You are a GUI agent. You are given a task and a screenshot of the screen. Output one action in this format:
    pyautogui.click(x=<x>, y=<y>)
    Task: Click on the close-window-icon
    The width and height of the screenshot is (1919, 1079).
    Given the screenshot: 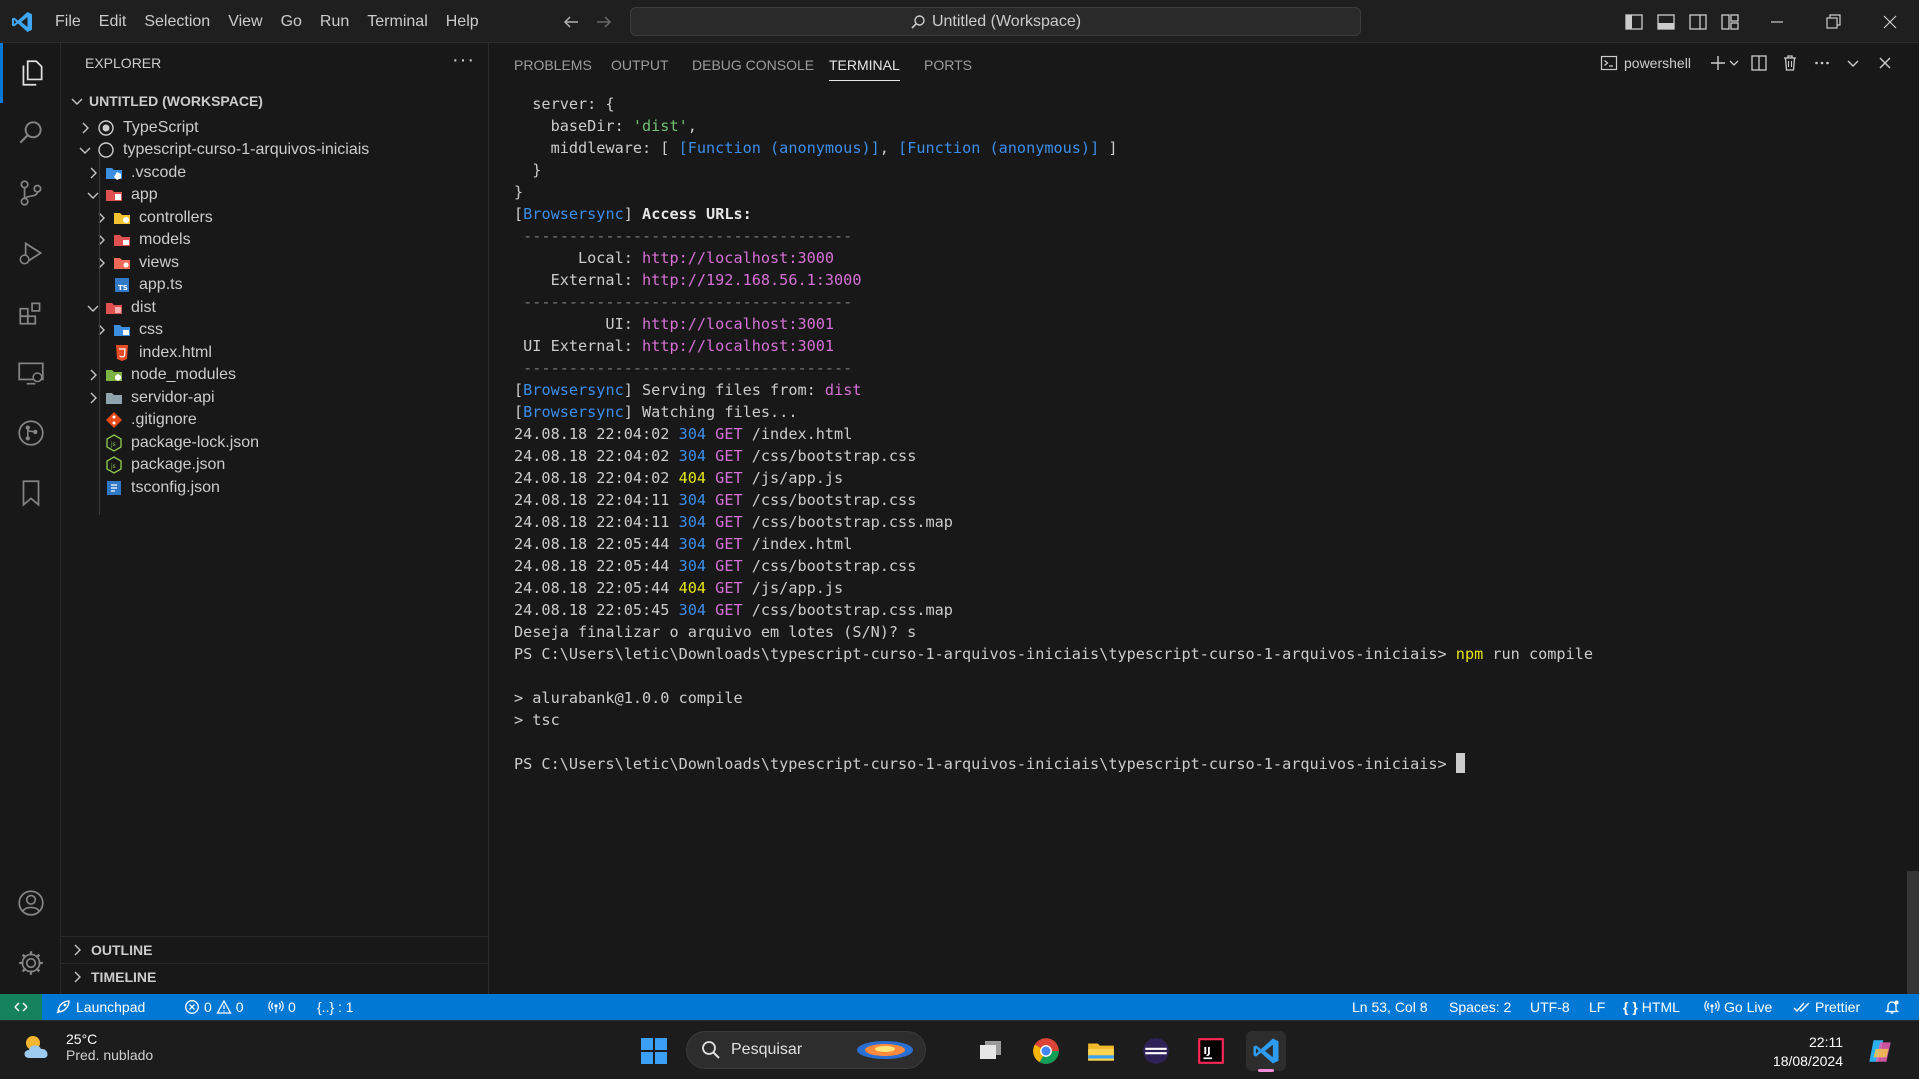 What is the action you would take?
    pyautogui.click(x=1890, y=22)
    